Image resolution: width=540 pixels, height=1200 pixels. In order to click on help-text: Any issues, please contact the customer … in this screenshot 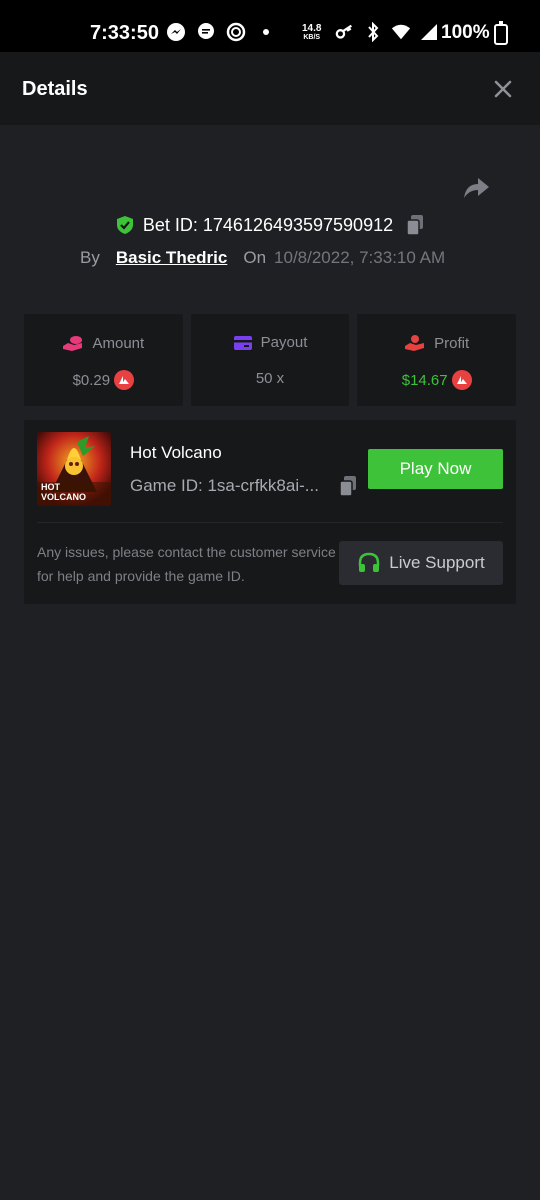, I will do `click(186, 564)`.